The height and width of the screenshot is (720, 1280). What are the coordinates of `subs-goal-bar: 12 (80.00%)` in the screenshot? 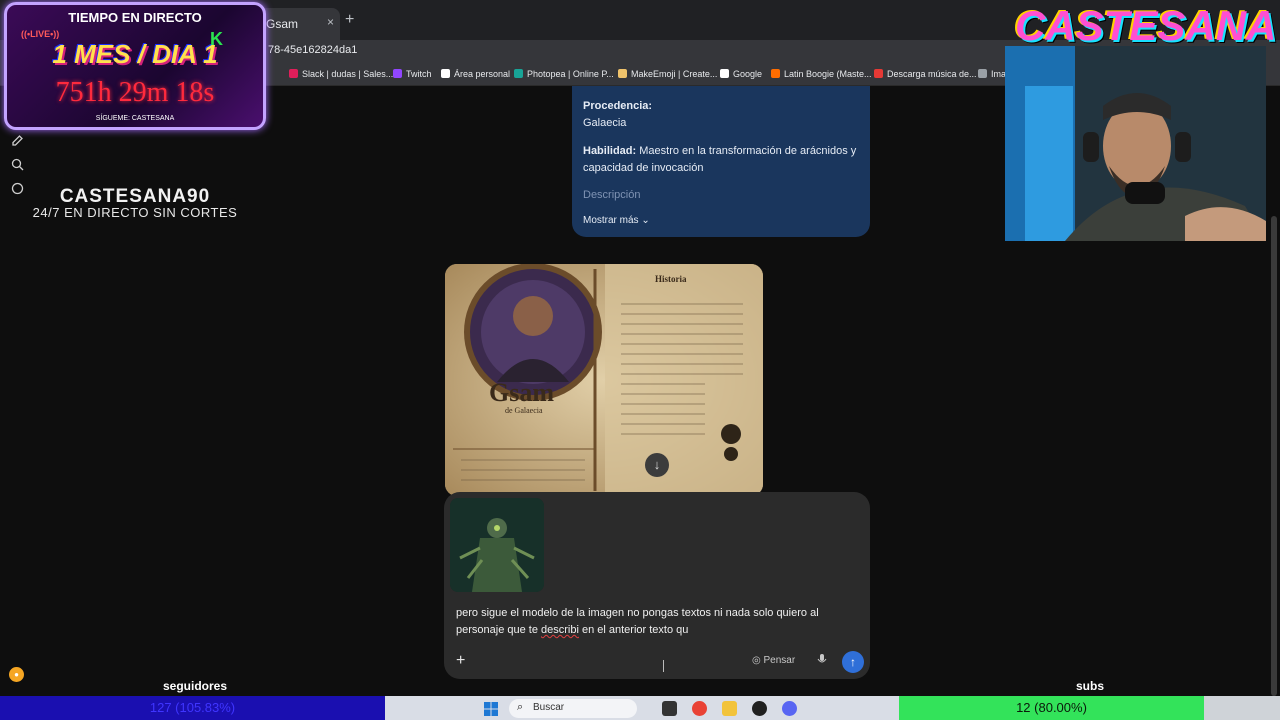 It's located at (1051, 708).